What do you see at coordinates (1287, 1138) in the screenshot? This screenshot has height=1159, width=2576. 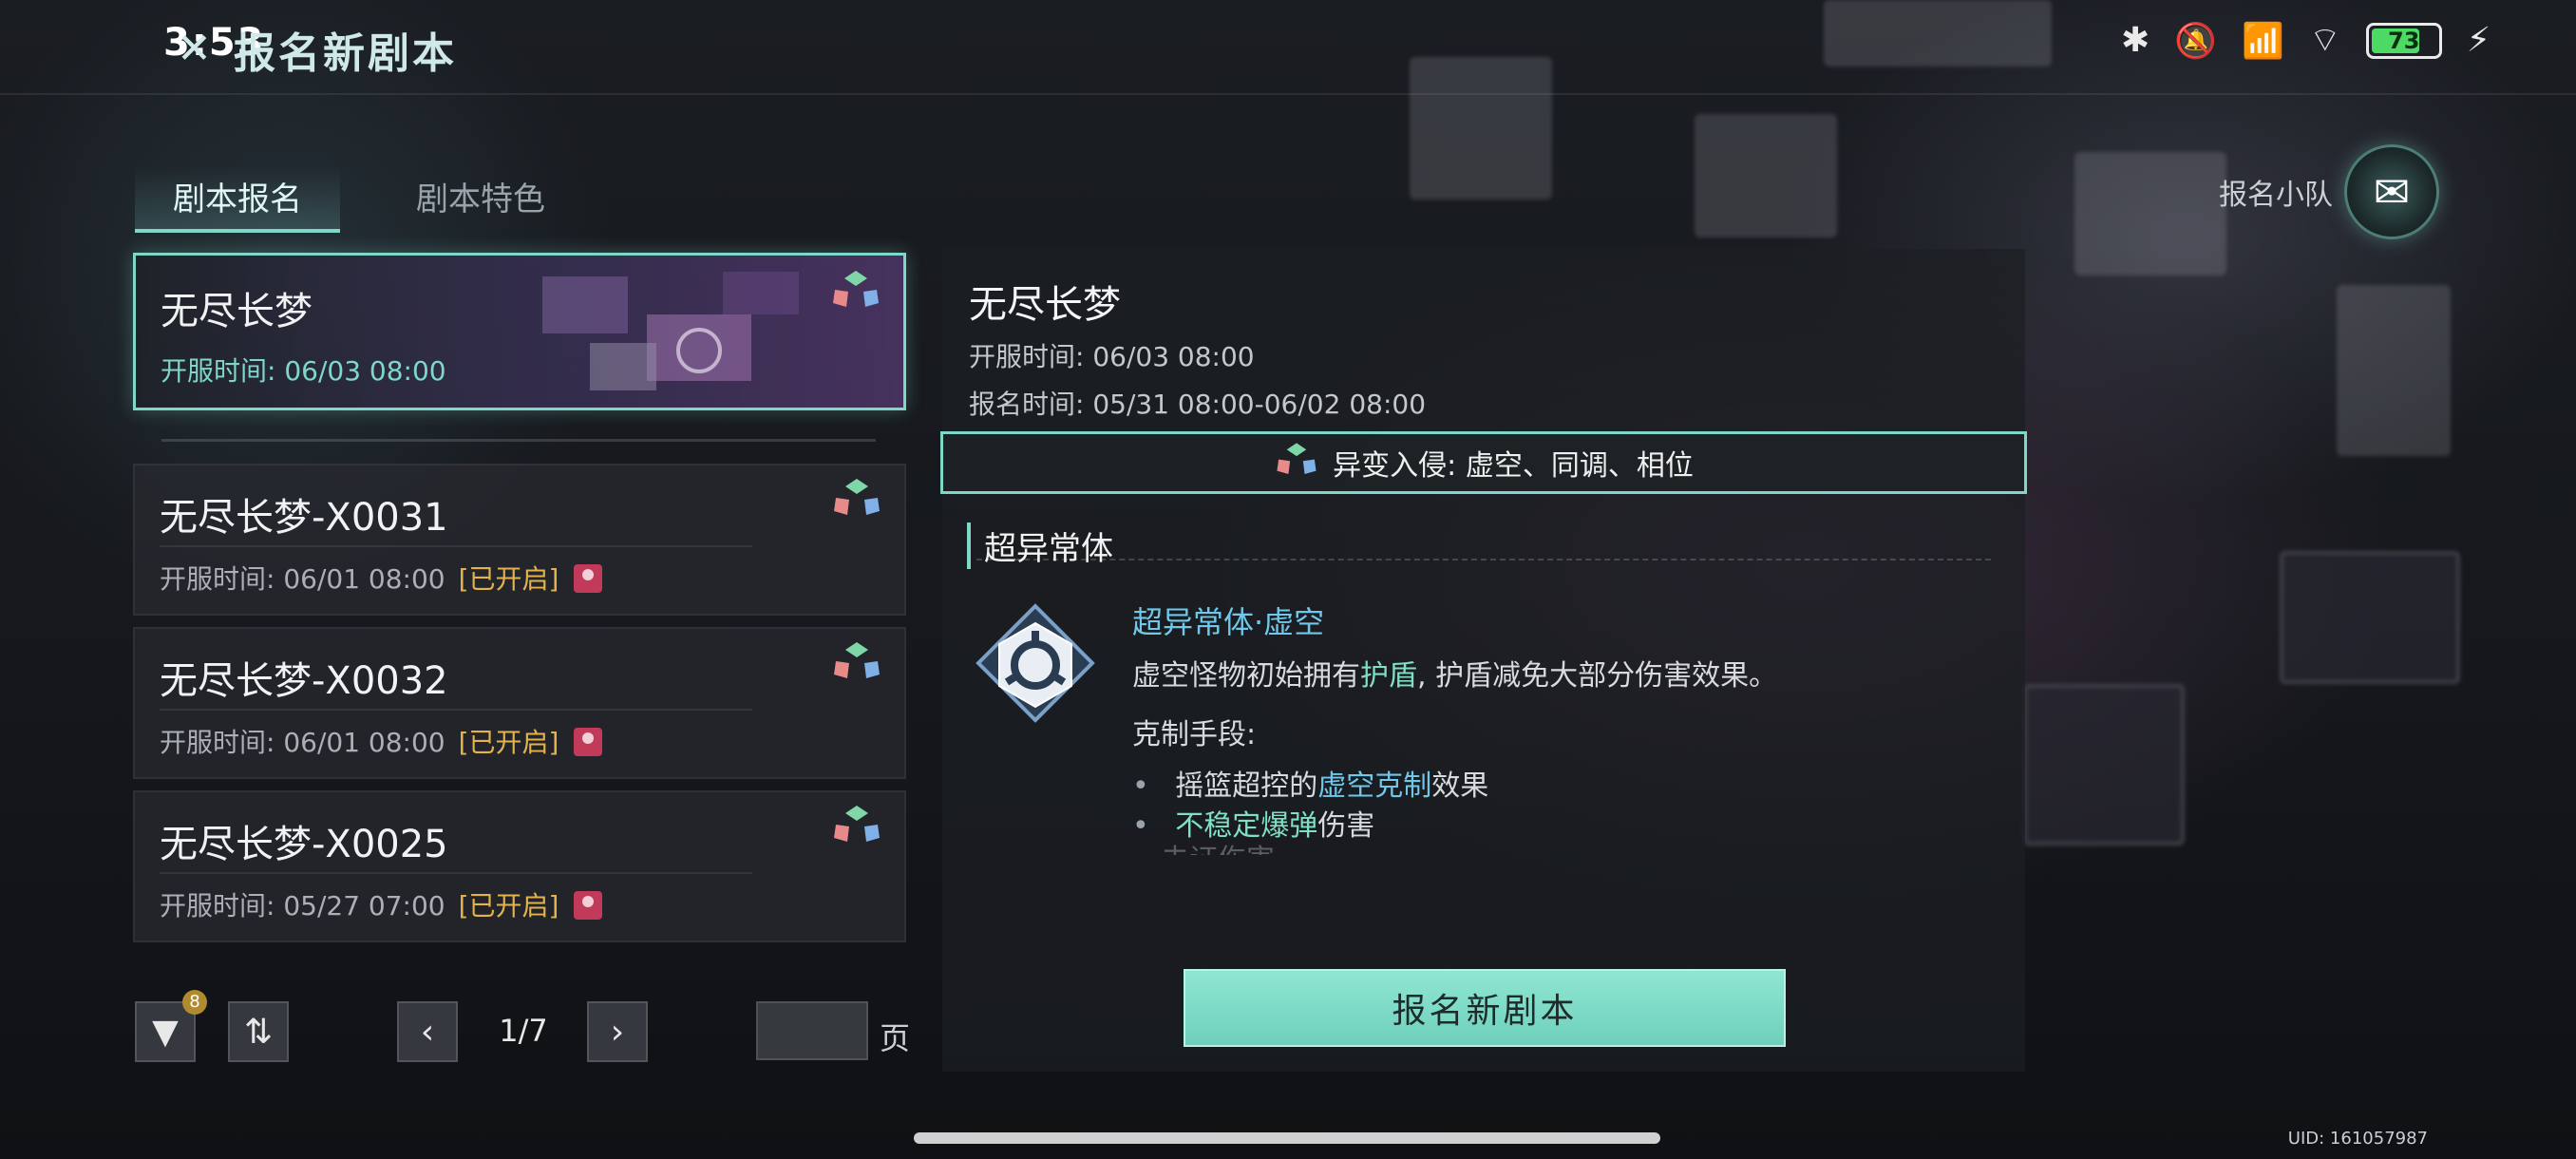 I see `home-indicator` at bounding box center [1287, 1138].